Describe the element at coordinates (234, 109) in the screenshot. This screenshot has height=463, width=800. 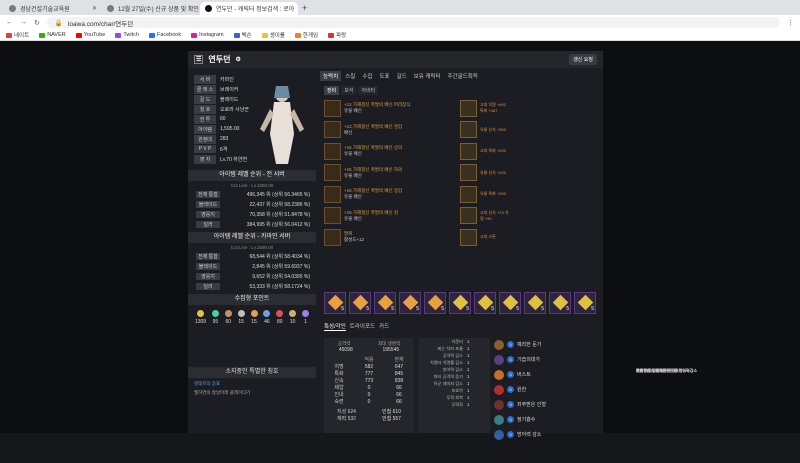
I see `info-value: 오로라 사냥꾼` at that location.